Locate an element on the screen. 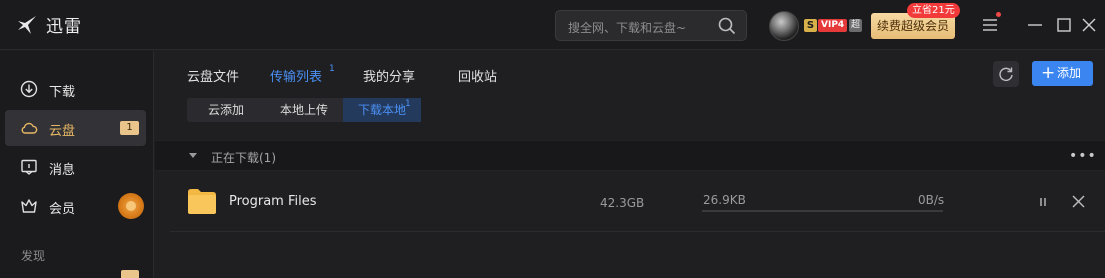 The width and height of the screenshot is (1105, 278). segment-local-upload: 本地上传 is located at coordinates (304, 110).